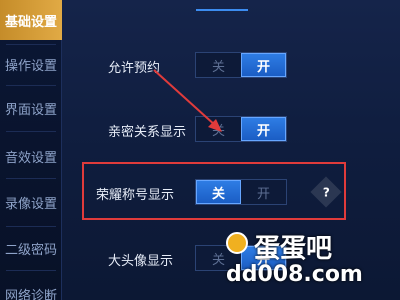  Describe the element at coordinates (237, 243) in the screenshot. I see `watermark-logo-icon` at that location.